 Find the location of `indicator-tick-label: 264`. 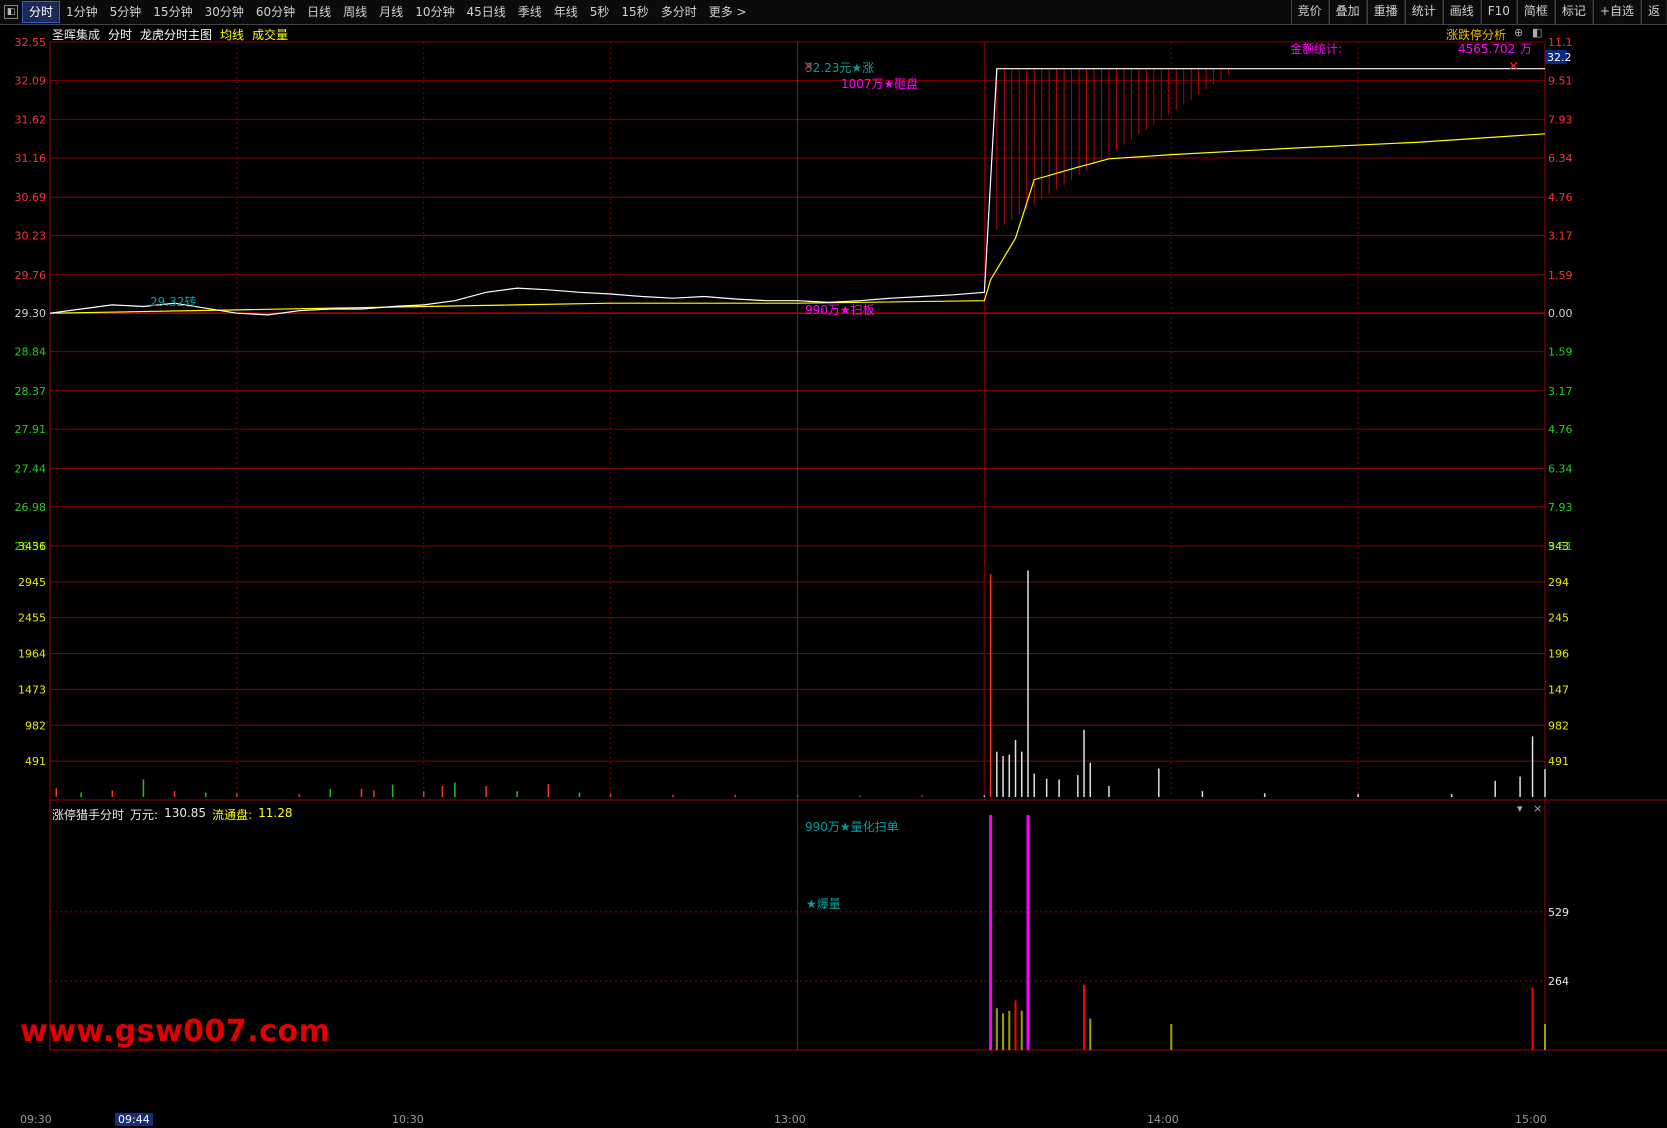

indicator-tick-label: 264 is located at coordinates (1558, 981).